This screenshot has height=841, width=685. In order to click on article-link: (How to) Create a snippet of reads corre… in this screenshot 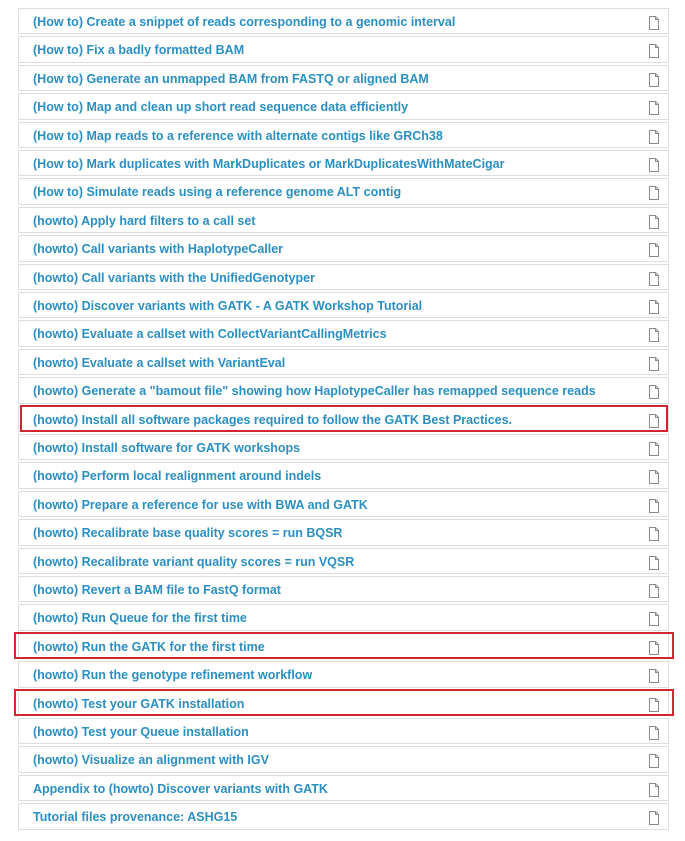, I will do `click(244, 22)`.